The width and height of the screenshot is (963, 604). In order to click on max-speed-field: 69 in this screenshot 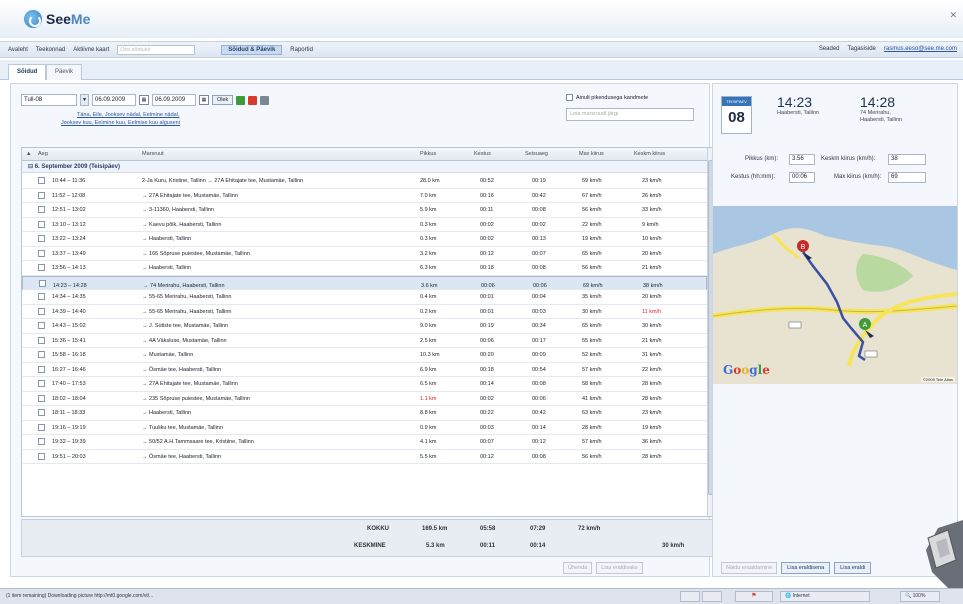, I will do `click(907, 177)`.